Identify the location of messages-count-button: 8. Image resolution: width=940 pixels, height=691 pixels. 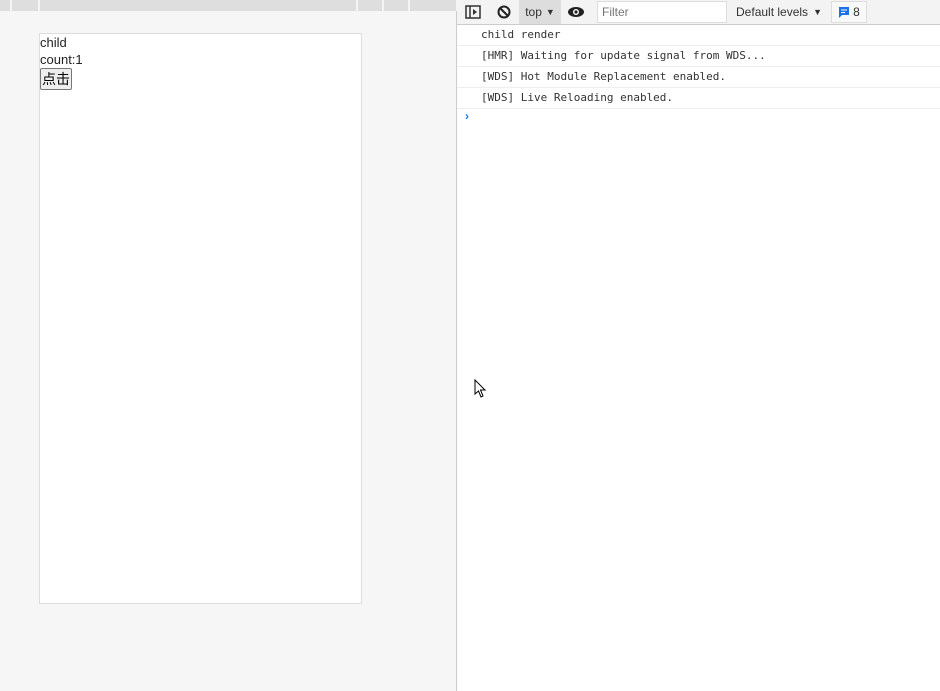
(849, 12).